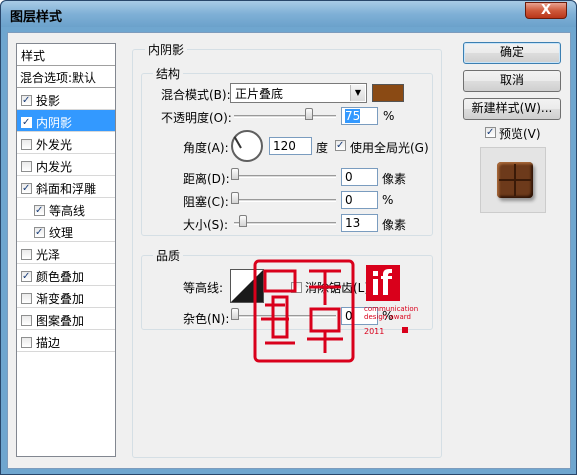 Image resolution: width=577 pixels, height=475 pixels. I want to click on blend-mode-select: 正片叠底 ▼, so click(298, 93).